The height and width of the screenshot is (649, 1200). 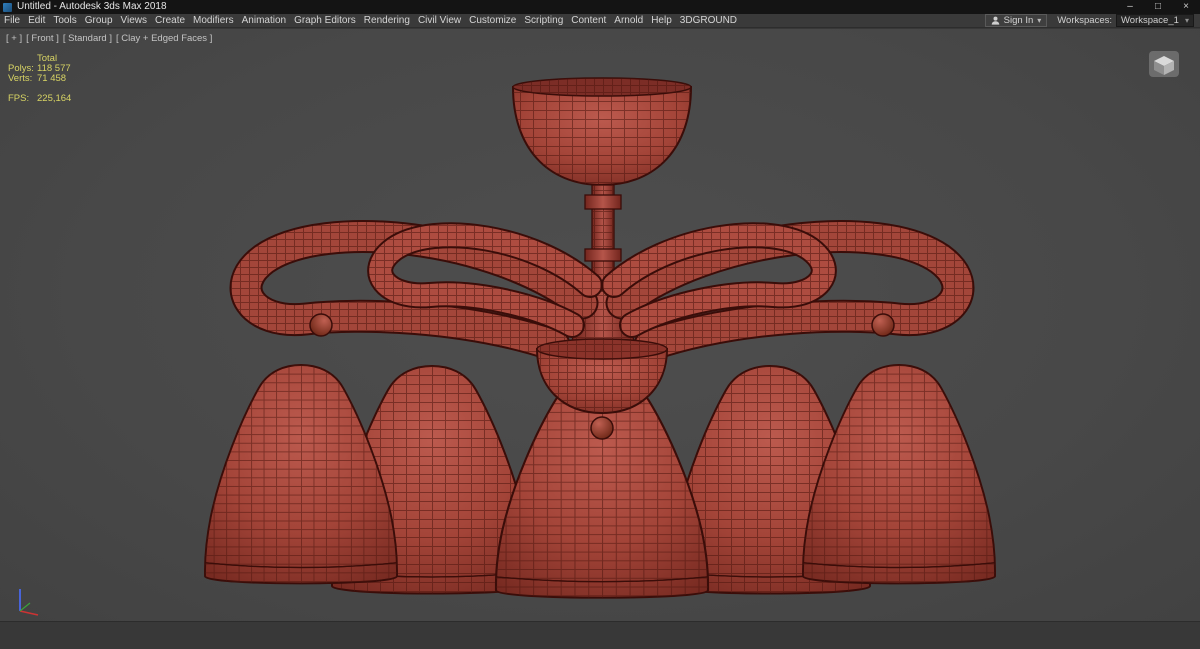 I want to click on sign-in-button: Sign In ▾, so click(x=1016, y=20).